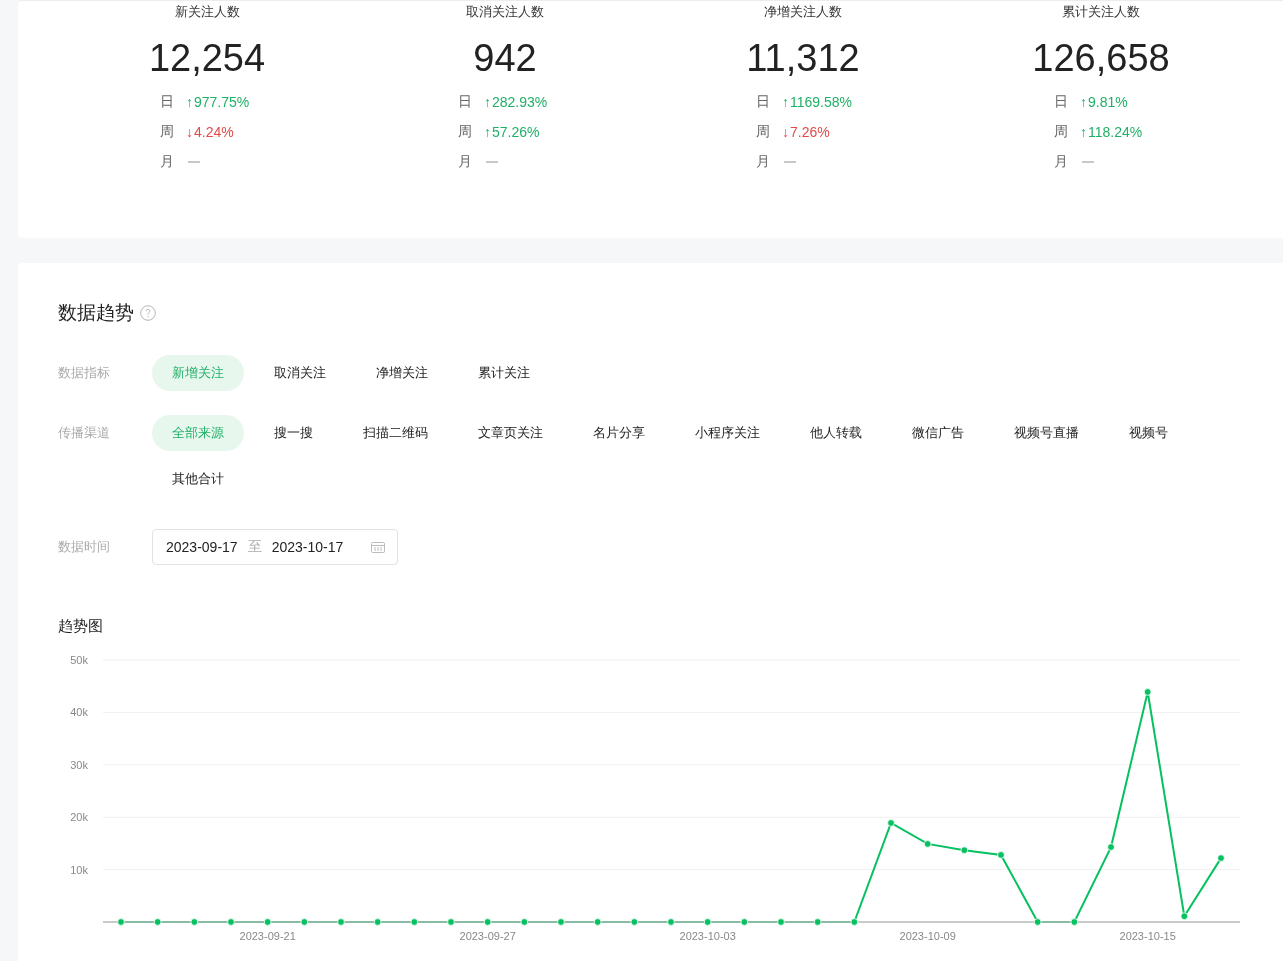  Describe the element at coordinates (1108, 102) in the screenshot. I see `change-value: 9.81%` at that location.